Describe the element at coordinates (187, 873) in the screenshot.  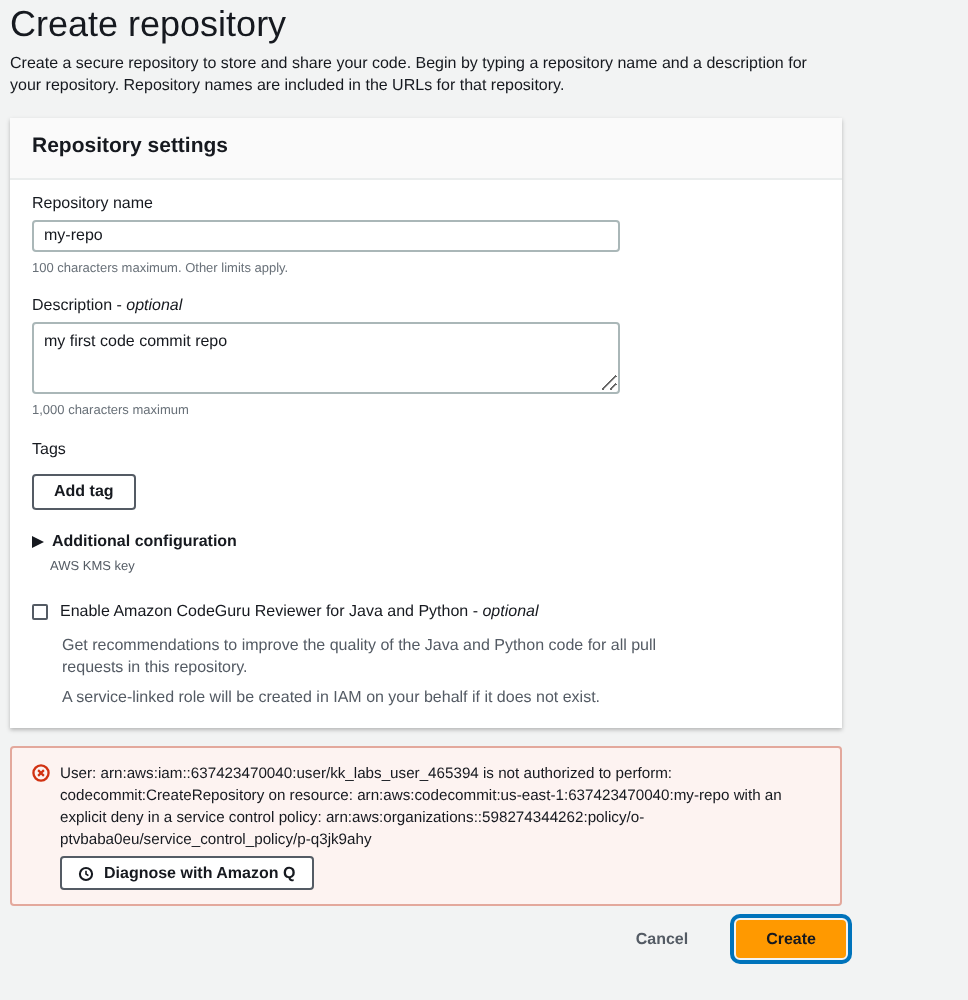
I see `diagnose-button: Diagnose with Amazon Q` at that location.